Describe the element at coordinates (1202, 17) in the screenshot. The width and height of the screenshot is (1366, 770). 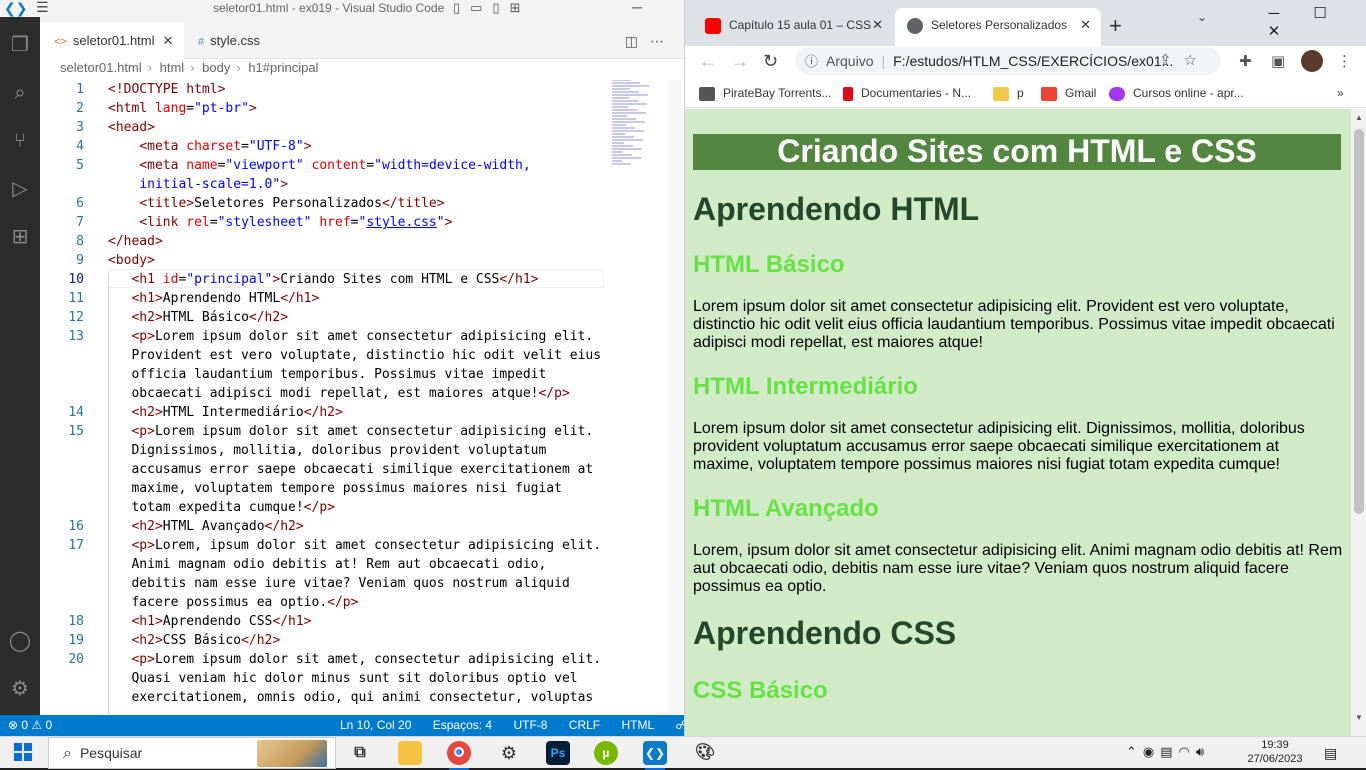
I see `tab-search-chevron-icon: ⌄` at that location.